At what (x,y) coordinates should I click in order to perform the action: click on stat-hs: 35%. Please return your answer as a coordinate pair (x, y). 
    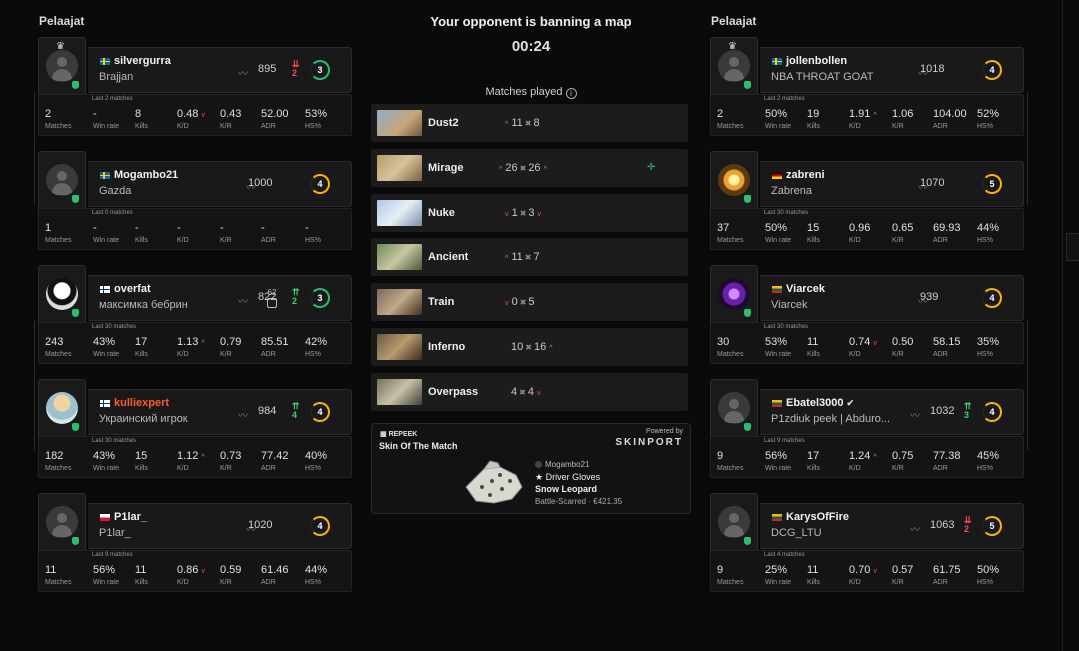
    Looking at the image, I should click on (988, 342).